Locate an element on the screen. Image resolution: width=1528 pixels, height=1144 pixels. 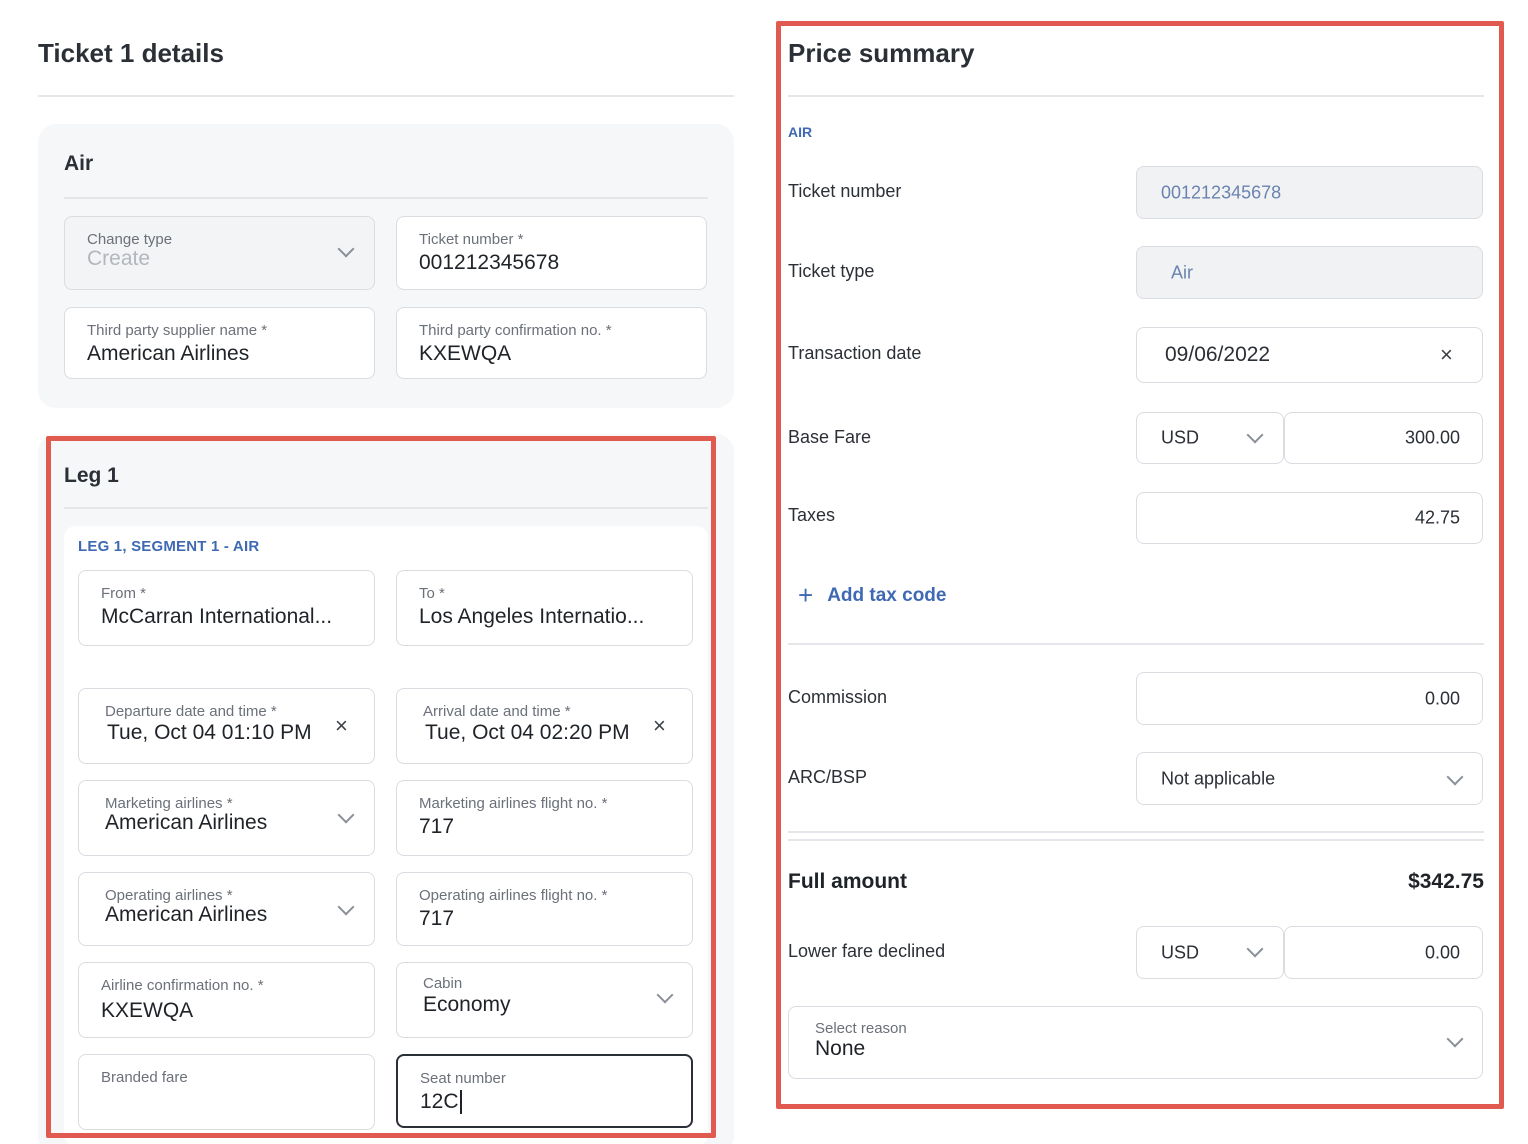
ps-ticket-type-field: Air is located at coordinates (1309, 272).